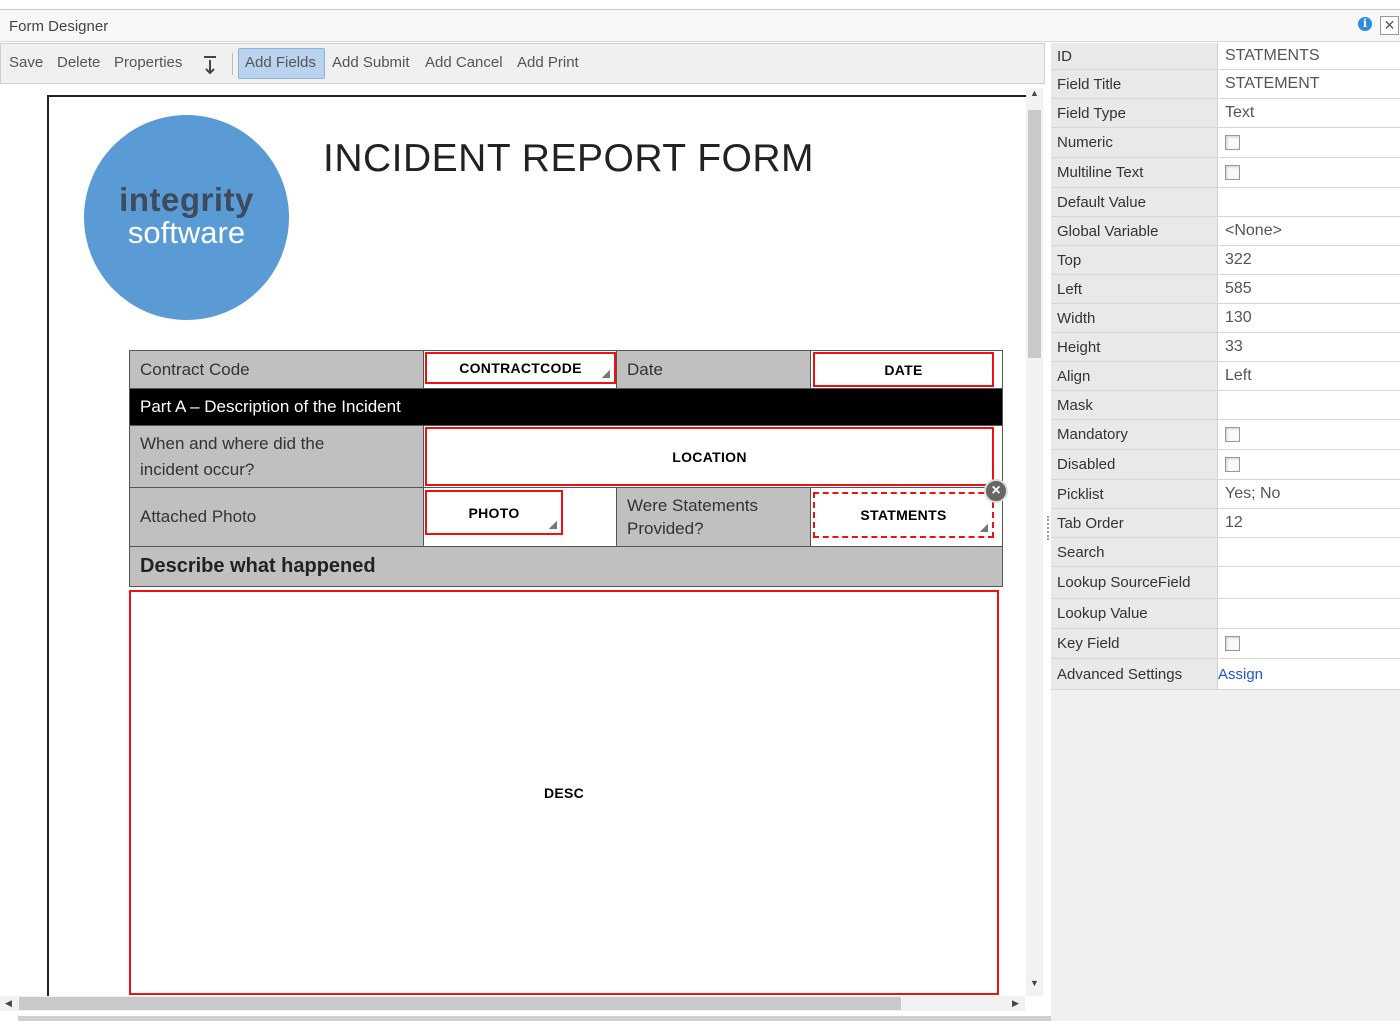 The height and width of the screenshot is (1021, 1400). I want to click on scroll-left-icon: ◀, so click(8, 1003).